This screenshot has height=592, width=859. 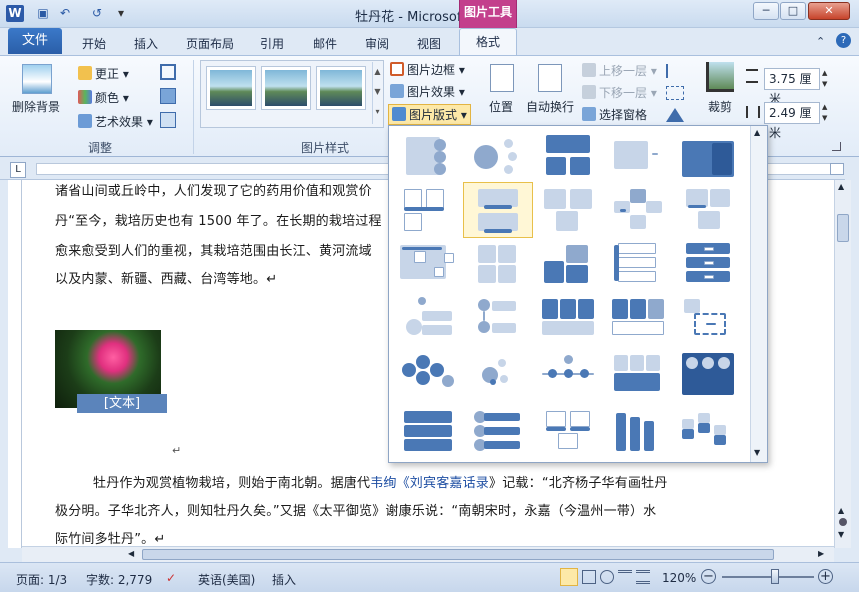 What do you see at coordinates (619, 92) in the screenshot?
I see `send-backward-button: 下移一层 ▾` at bounding box center [619, 92].